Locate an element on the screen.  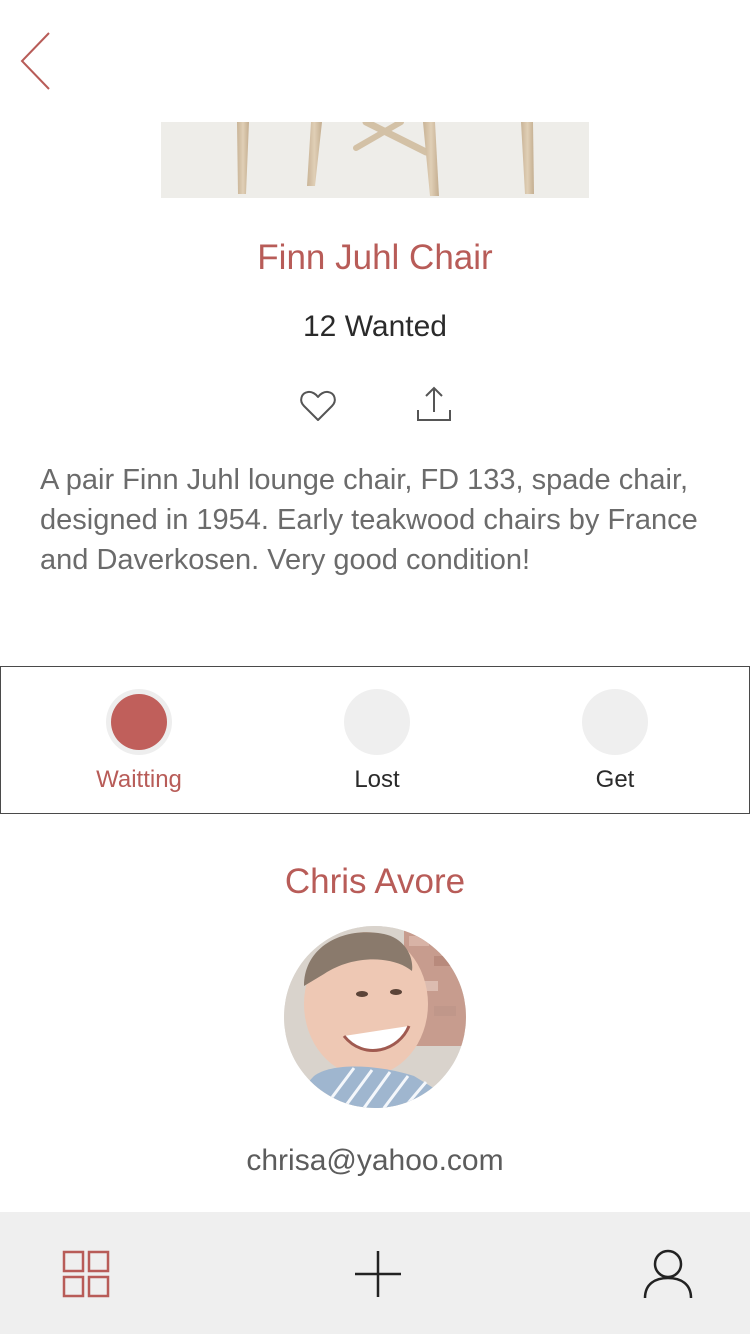
tab-browse is located at coordinates (86, 1274).